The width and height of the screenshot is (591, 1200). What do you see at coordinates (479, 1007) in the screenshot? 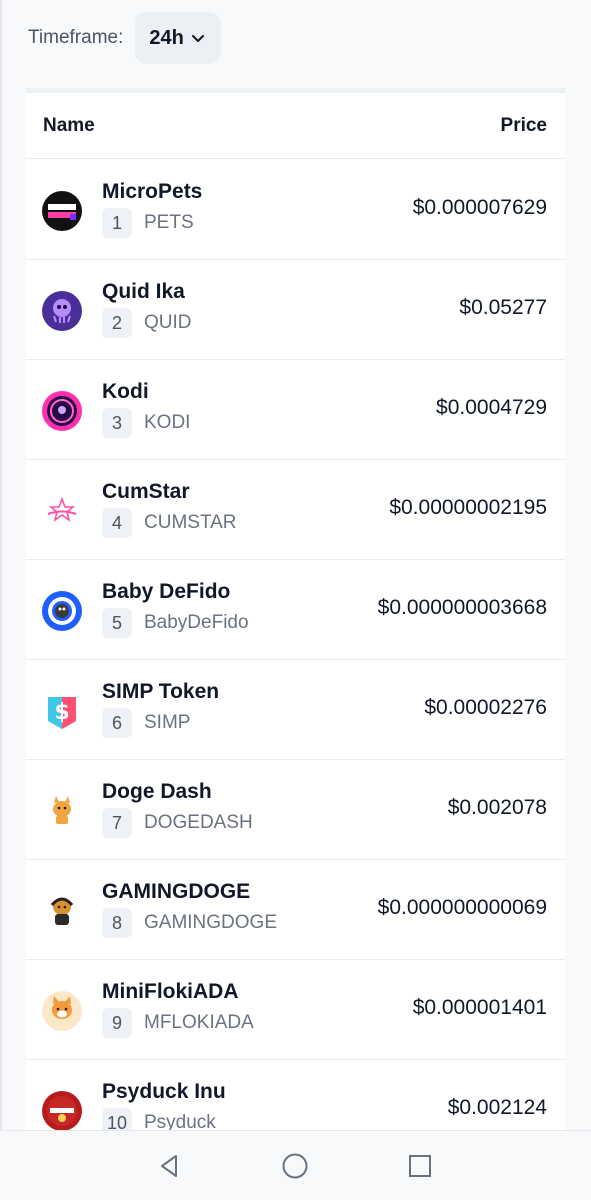
I see `coin-price: $0.000001401` at bounding box center [479, 1007].